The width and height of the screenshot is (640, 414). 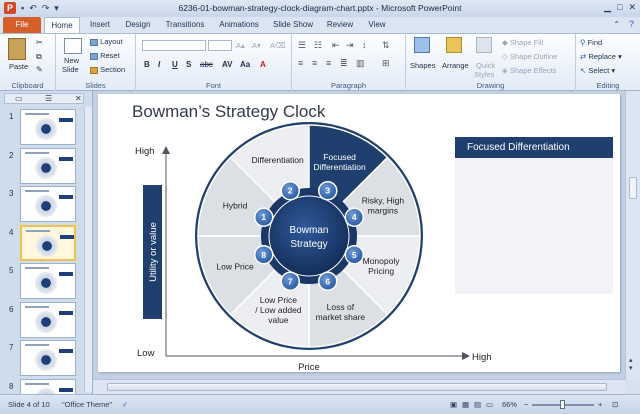 What do you see at coordinates (633, 188) in the screenshot?
I see `vertical-scroll-thumb` at bounding box center [633, 188].